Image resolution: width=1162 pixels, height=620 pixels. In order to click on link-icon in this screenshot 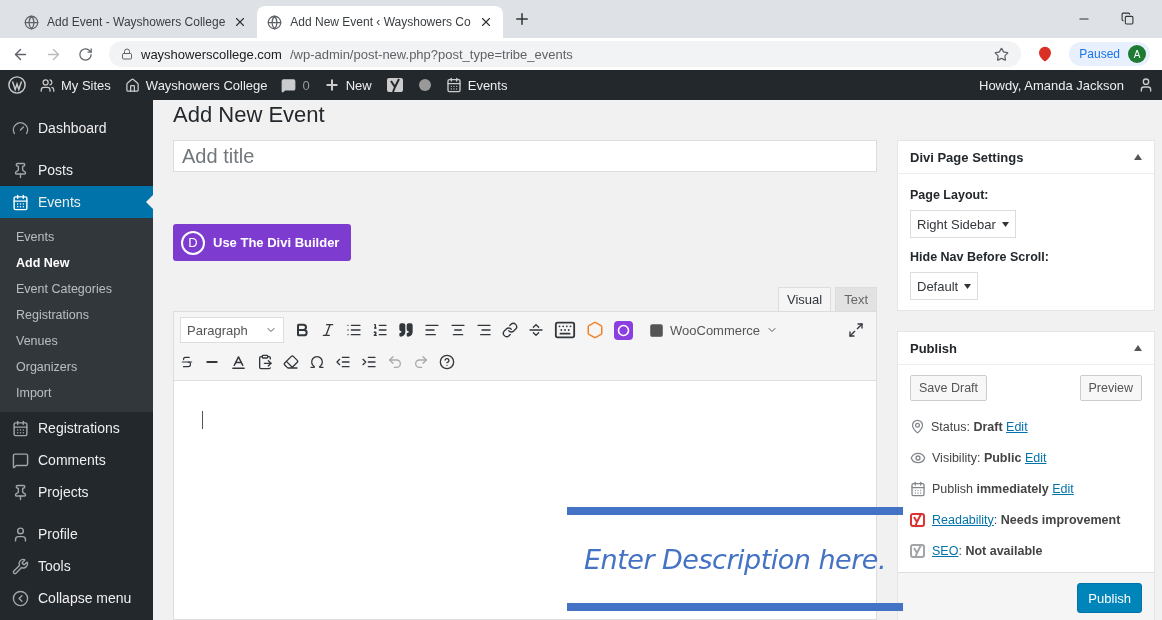, I will do `click(510, 330)`.